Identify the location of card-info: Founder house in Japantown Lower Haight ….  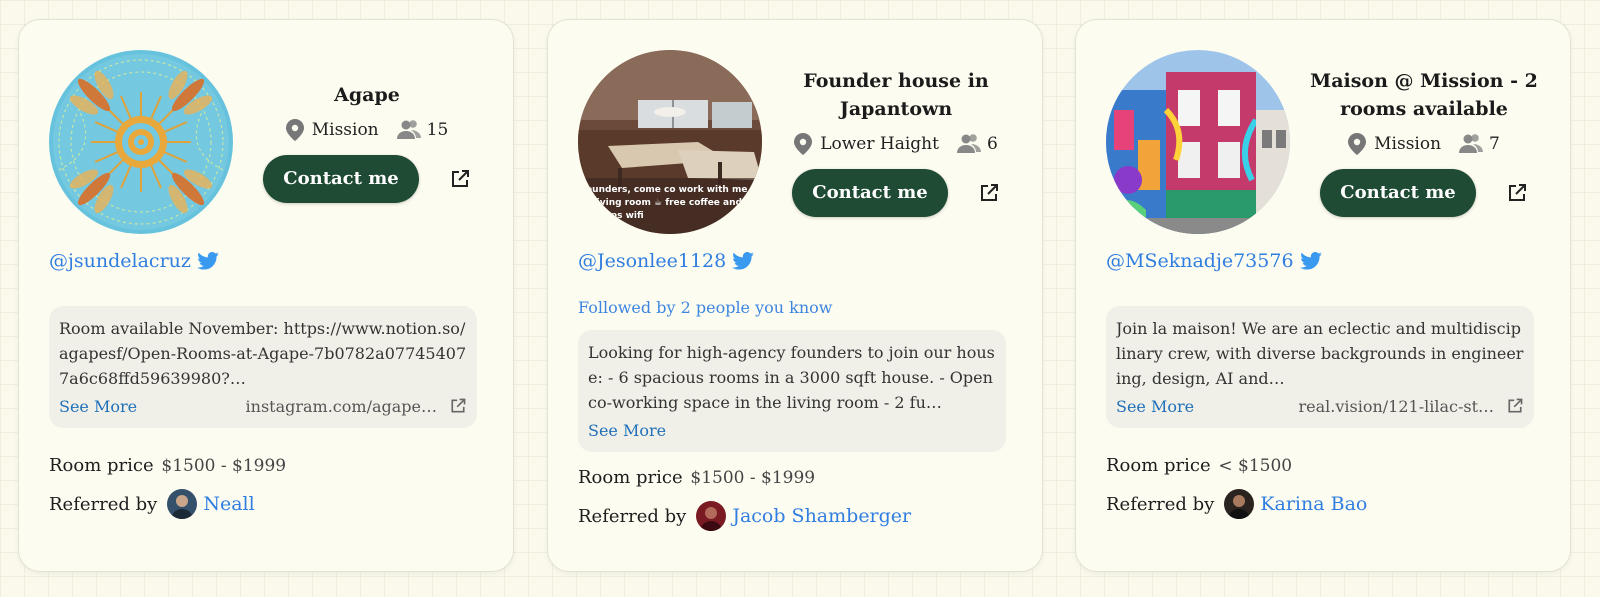
(896, 142).